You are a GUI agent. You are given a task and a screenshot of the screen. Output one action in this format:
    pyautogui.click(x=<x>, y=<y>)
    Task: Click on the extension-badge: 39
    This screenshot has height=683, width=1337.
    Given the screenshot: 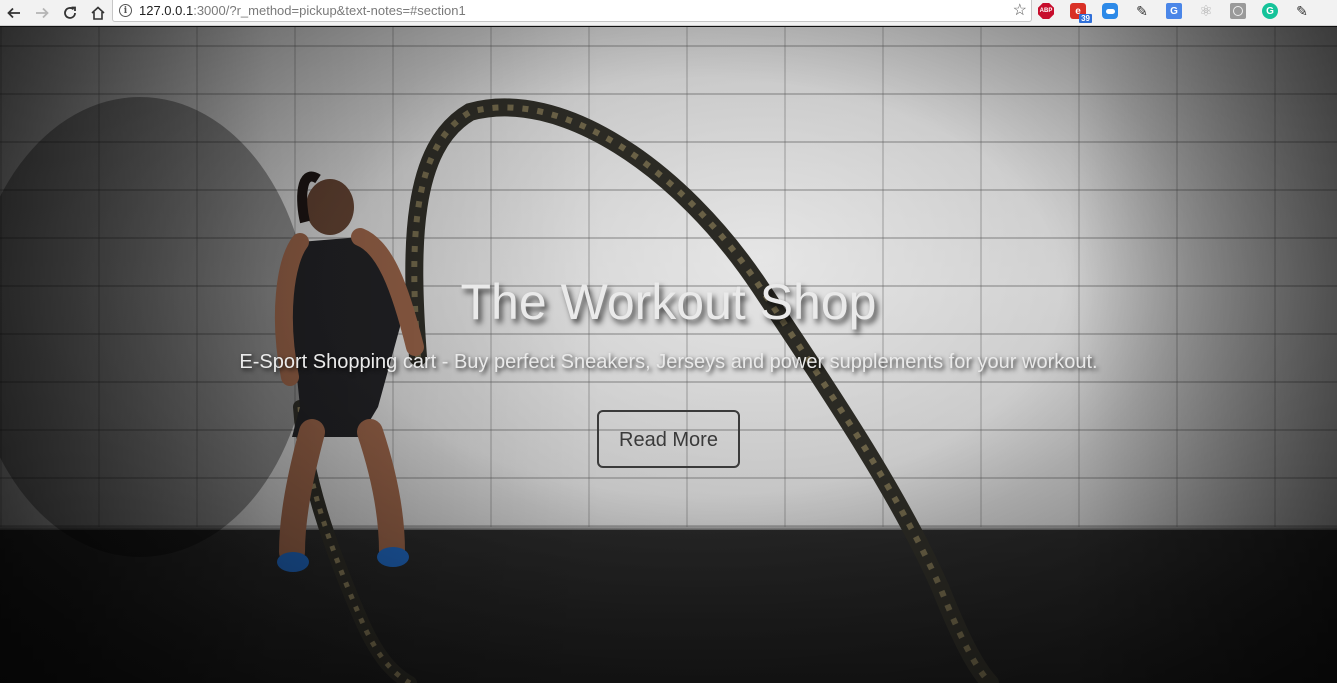 What is the action you would take?
    pyautogui.click(x=1085, y=18)
    